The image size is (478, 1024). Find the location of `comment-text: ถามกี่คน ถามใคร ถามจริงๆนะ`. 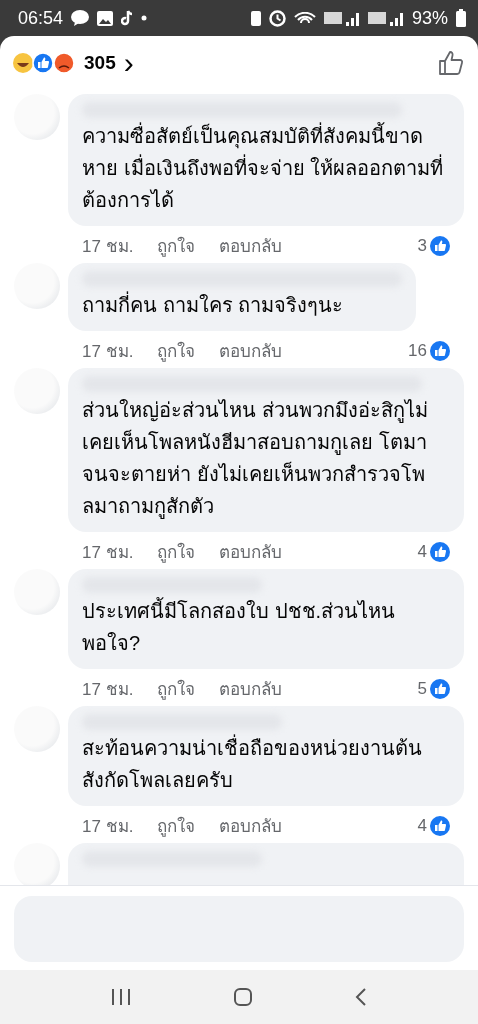

comment-text: ถามกี่คน ถามใคร ถามจริงๆนะ is located at coordinates (242, 305).